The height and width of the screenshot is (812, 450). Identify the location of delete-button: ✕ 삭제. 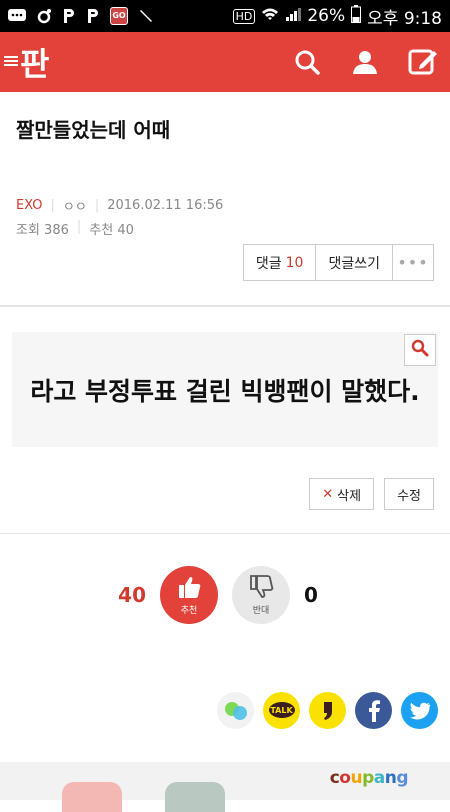
(342, 494).